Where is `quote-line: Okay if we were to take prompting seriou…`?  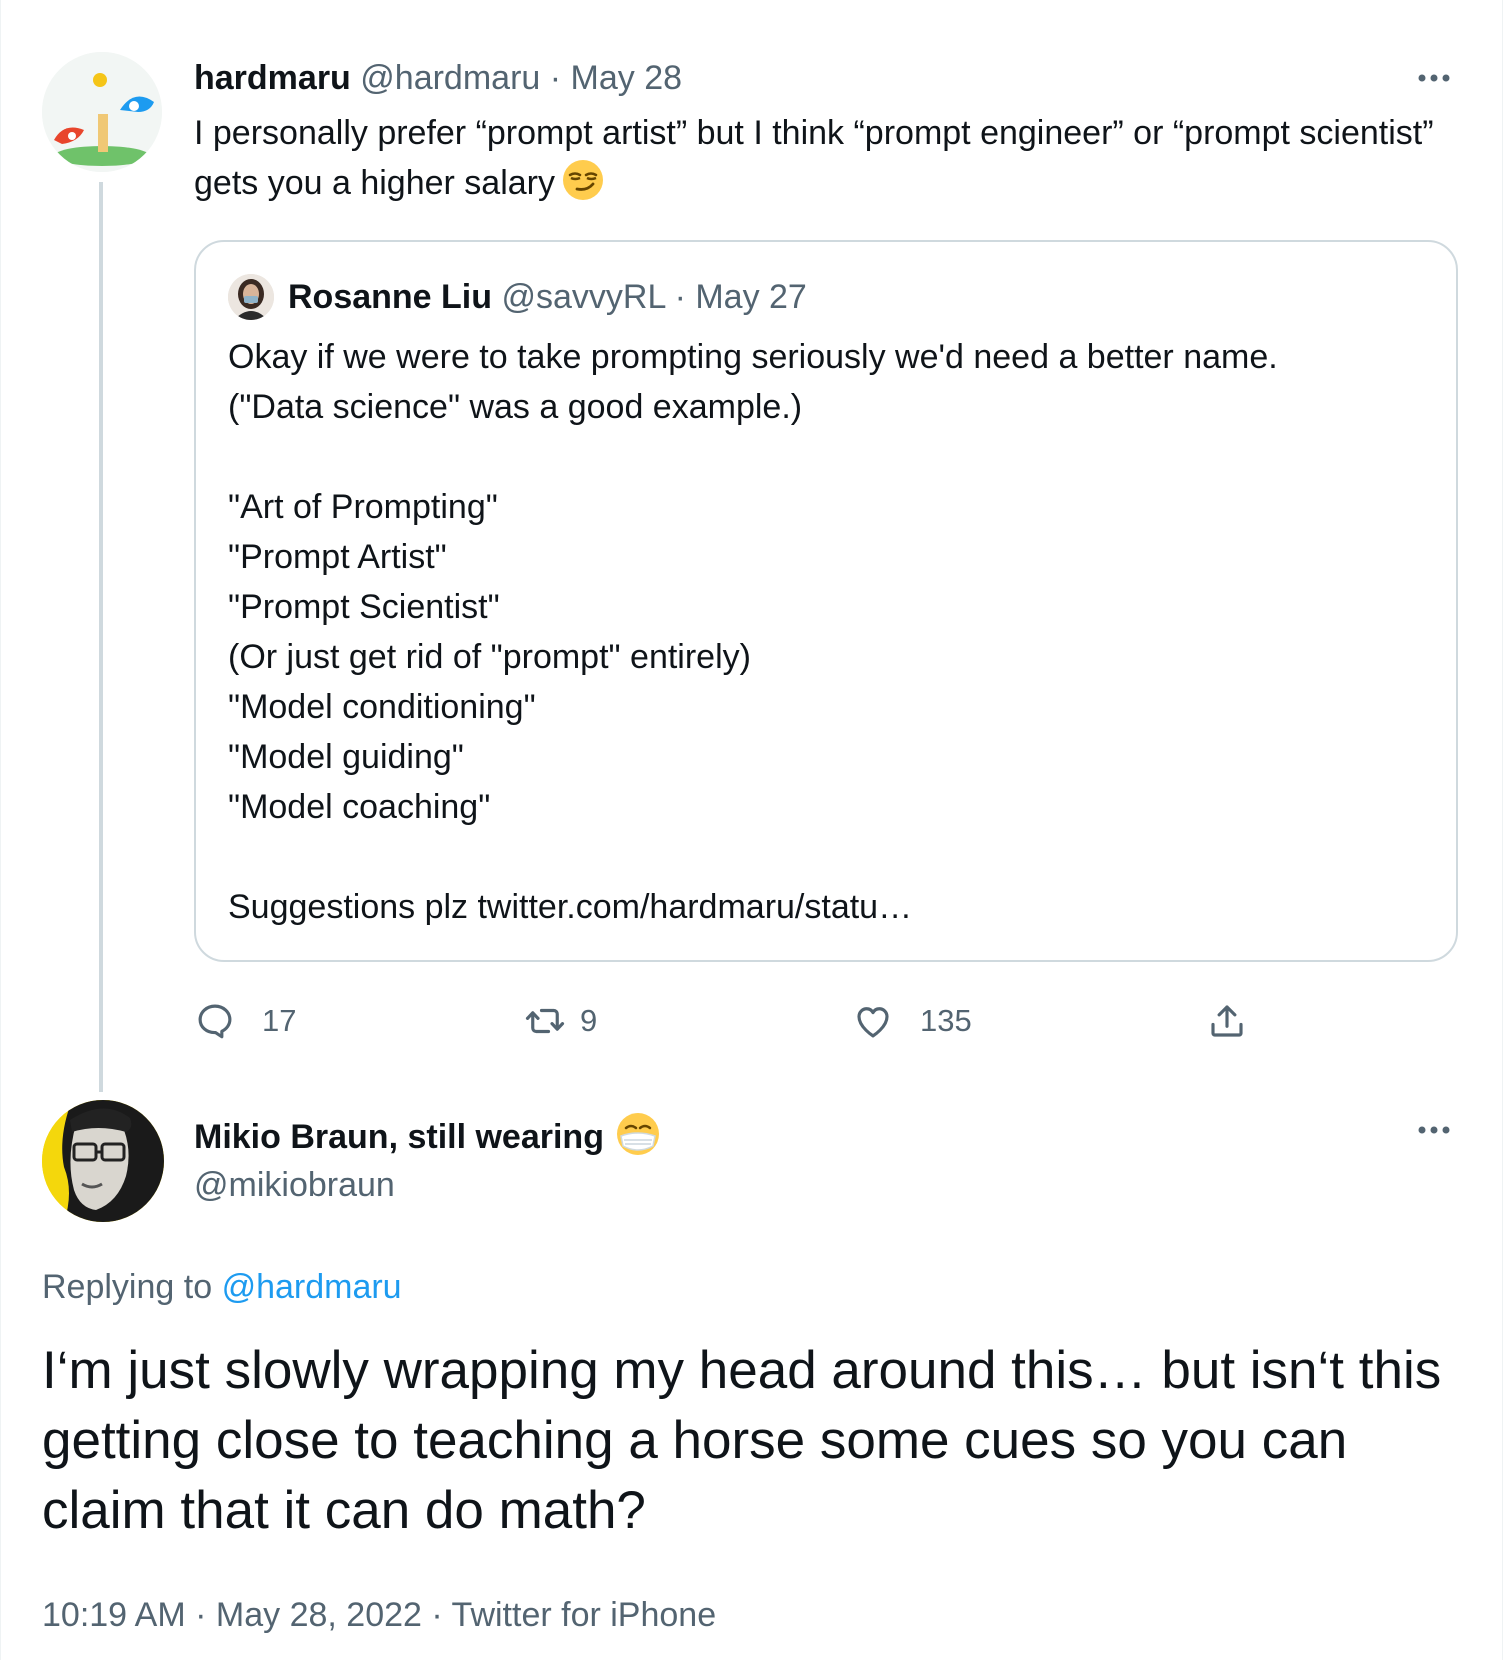 quote-line: Okay if we were to take prompting seriou… is located at coordinates (753, 357).